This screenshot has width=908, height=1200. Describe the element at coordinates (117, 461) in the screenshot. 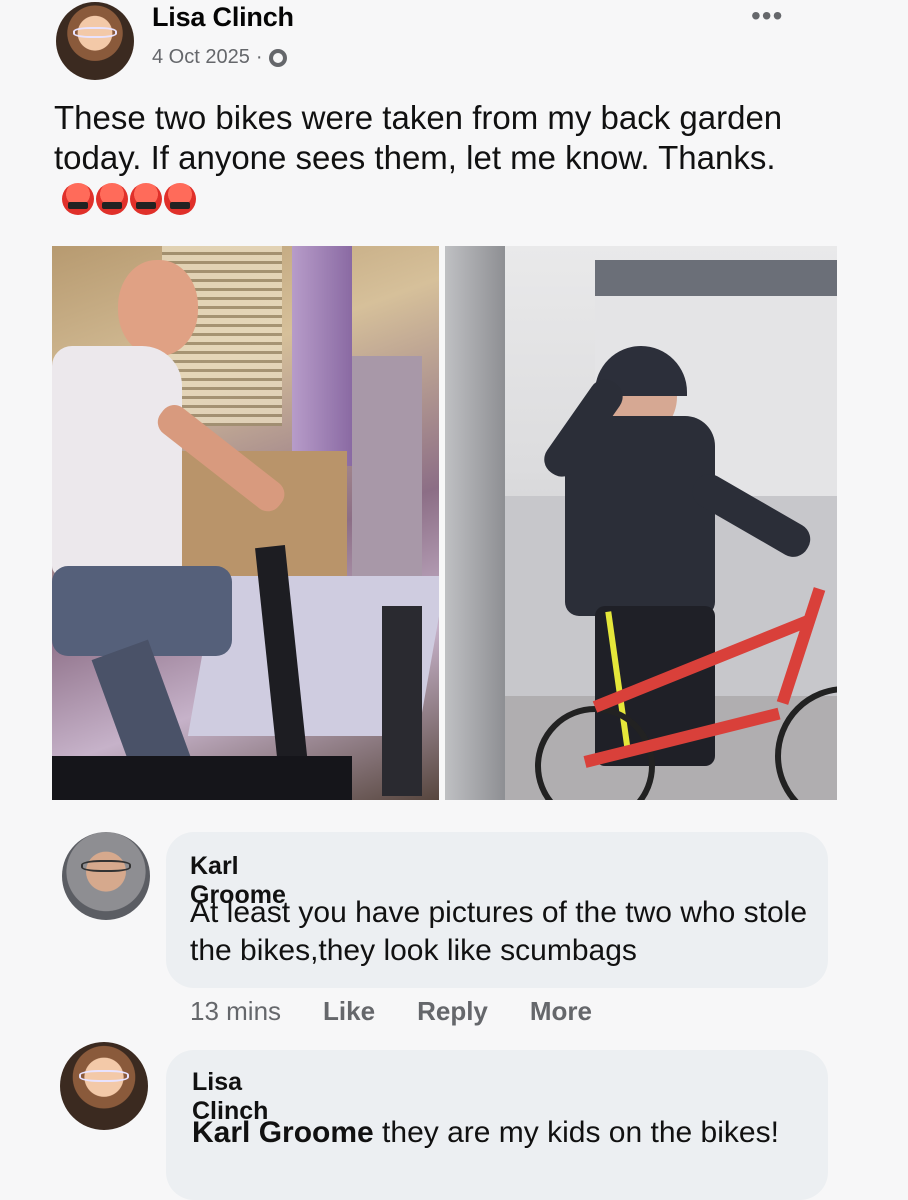

I see `person-shirt` at that location.